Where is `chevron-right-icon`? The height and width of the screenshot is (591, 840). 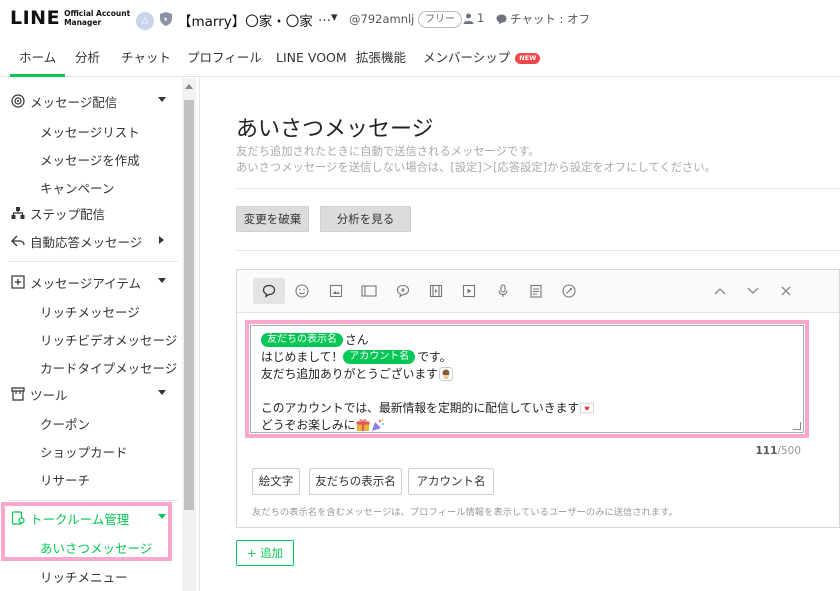 chevron-right-icon is located at coordinates (161, 240).